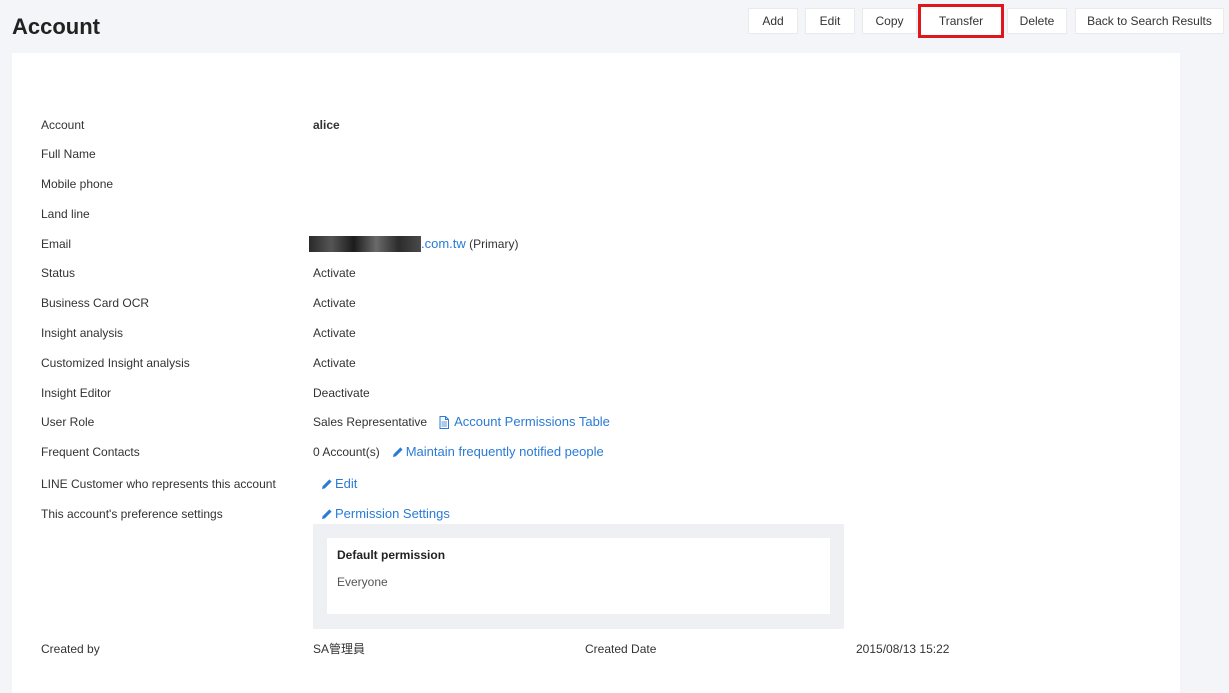  Describe the element at coordinates (76, 393) in the screenshot. I see `insight-editor-label: Insight Editor` at that location.